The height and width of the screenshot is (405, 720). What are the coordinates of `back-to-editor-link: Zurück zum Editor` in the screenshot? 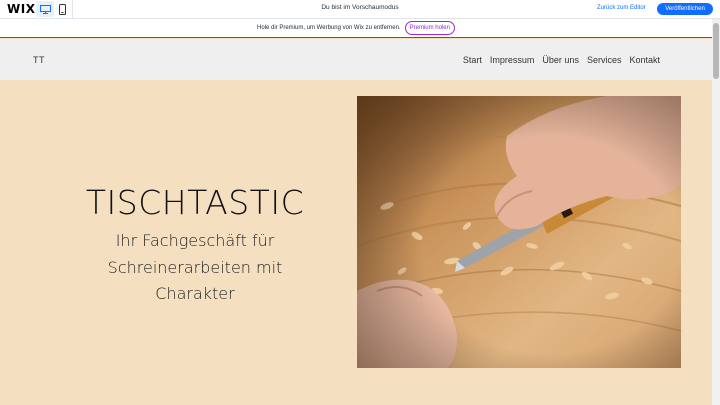 It's located at (621, 8).